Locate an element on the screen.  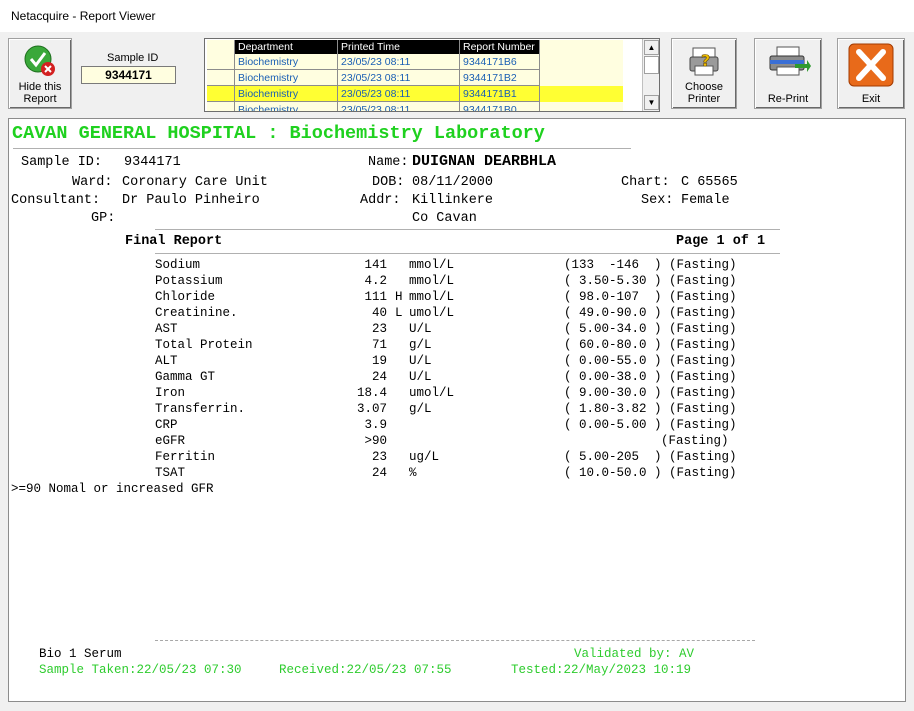
final-report-heading: Final Report is located at coordinates (174, 241).